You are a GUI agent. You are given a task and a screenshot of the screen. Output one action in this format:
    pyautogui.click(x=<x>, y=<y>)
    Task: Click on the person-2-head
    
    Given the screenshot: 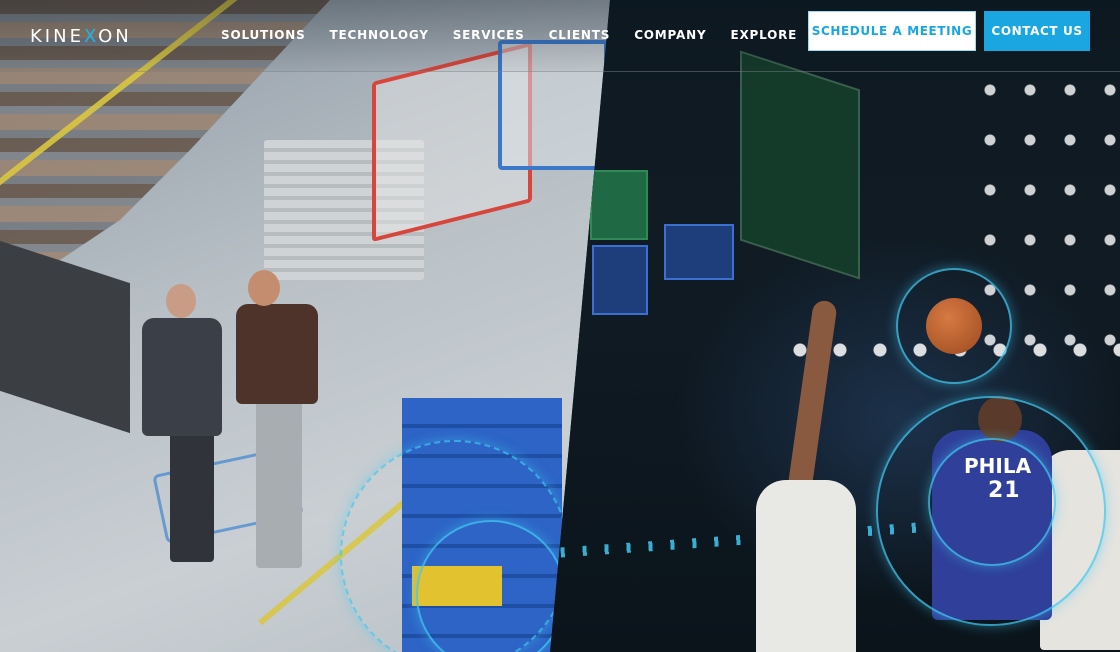 What is the action you would take?
    pyautogui.click(x=264, y=288)
    